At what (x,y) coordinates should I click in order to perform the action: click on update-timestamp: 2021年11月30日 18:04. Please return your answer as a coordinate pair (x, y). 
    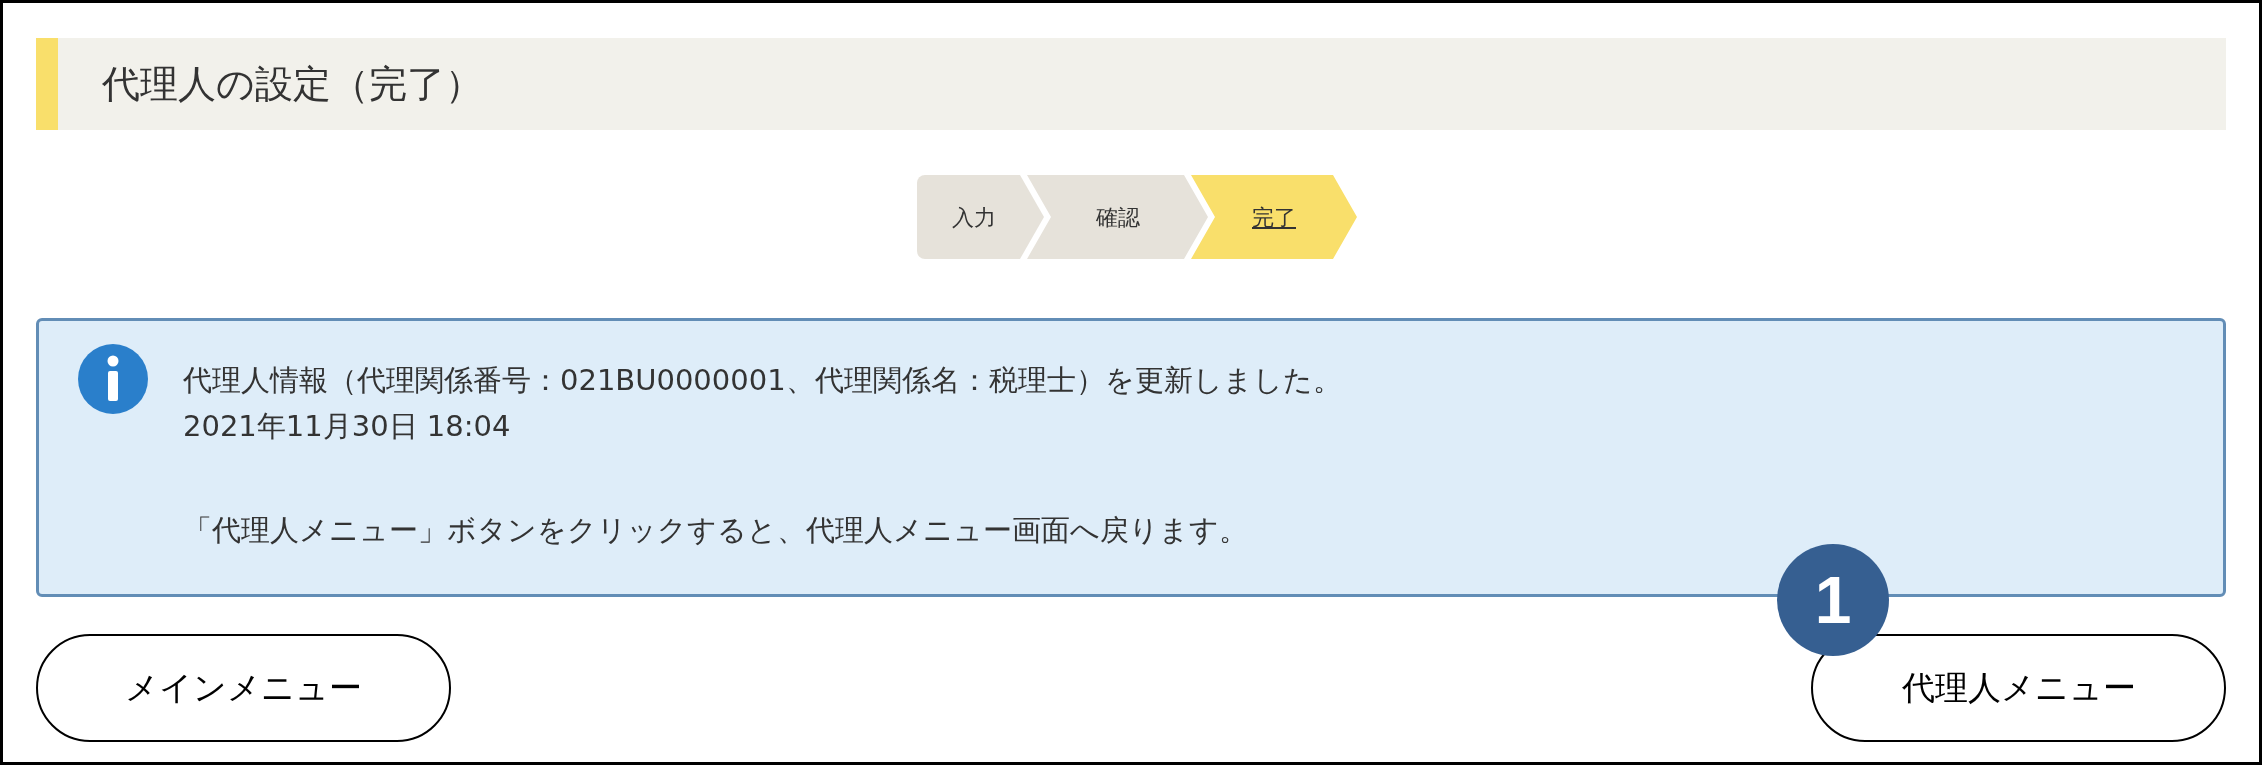
    Looking at the image, I should click on (347, 426).